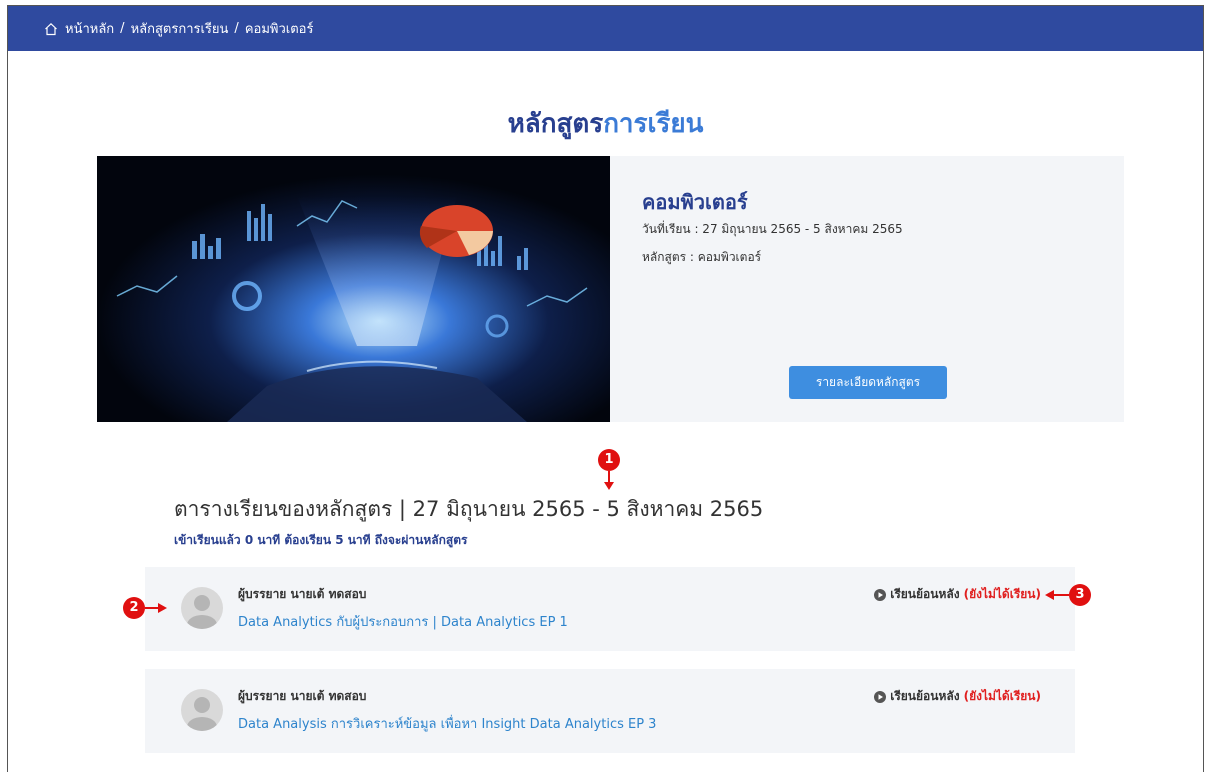  What do you see at coordinates (555, 124) in the screenshot?
I see `page-title-part1: หลักสูตร` at bounding box center [555, 124].